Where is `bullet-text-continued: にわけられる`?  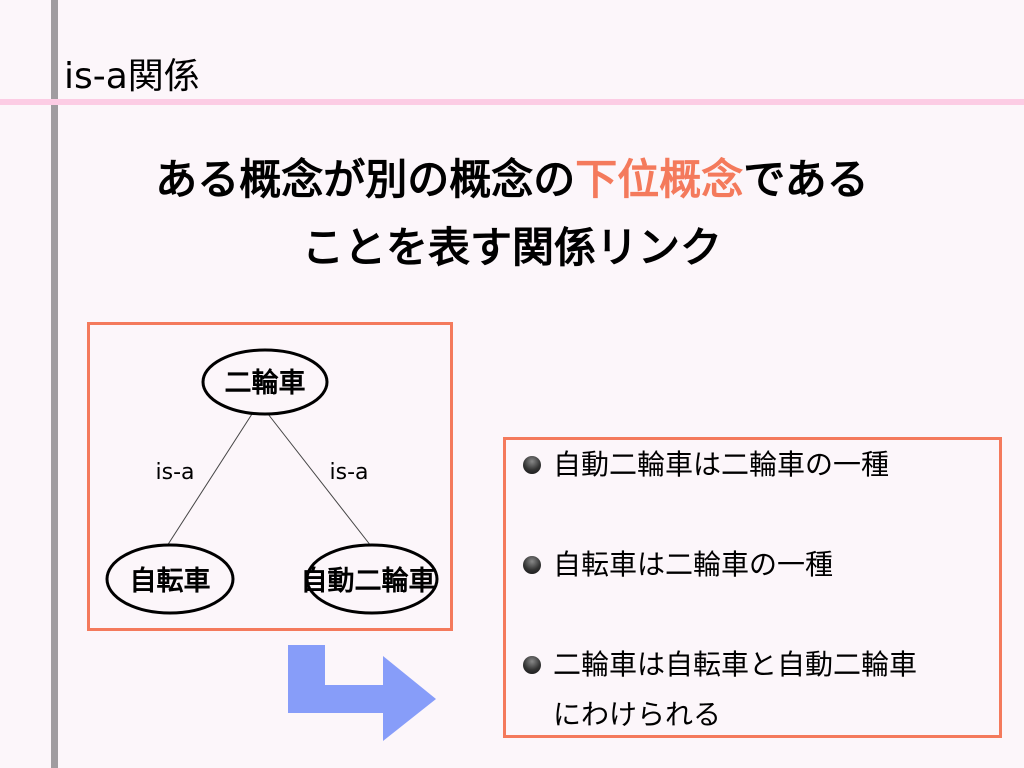
bullet-text-continued: にわけられる is located at coordinates (637, 714).